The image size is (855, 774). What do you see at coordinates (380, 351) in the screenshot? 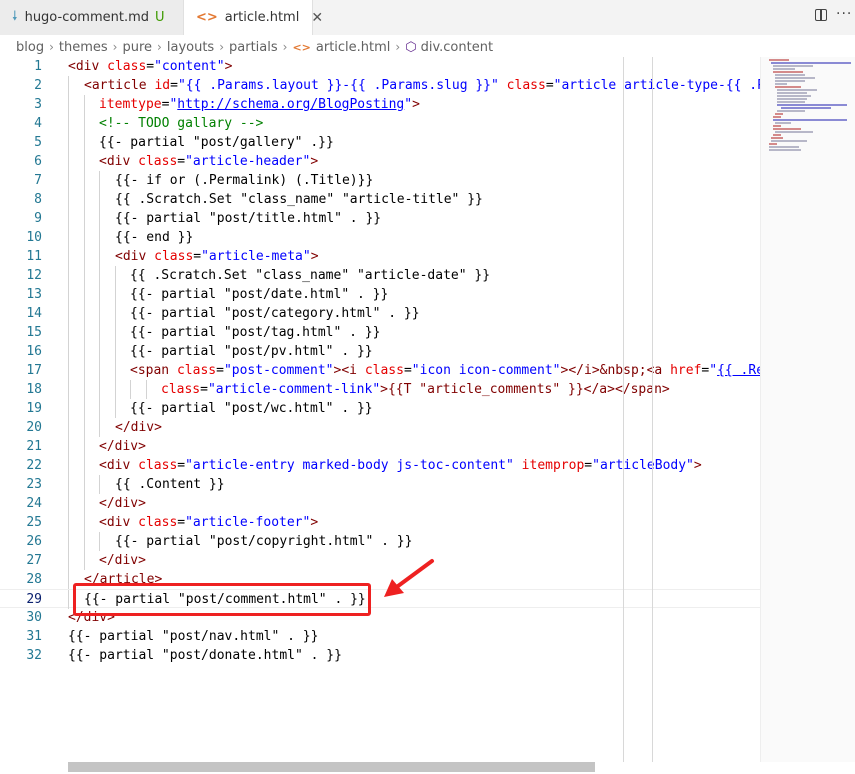
I see `code-line: 16 {{- partial "post/pv.html" . }}` at bounding box center [380, 351].